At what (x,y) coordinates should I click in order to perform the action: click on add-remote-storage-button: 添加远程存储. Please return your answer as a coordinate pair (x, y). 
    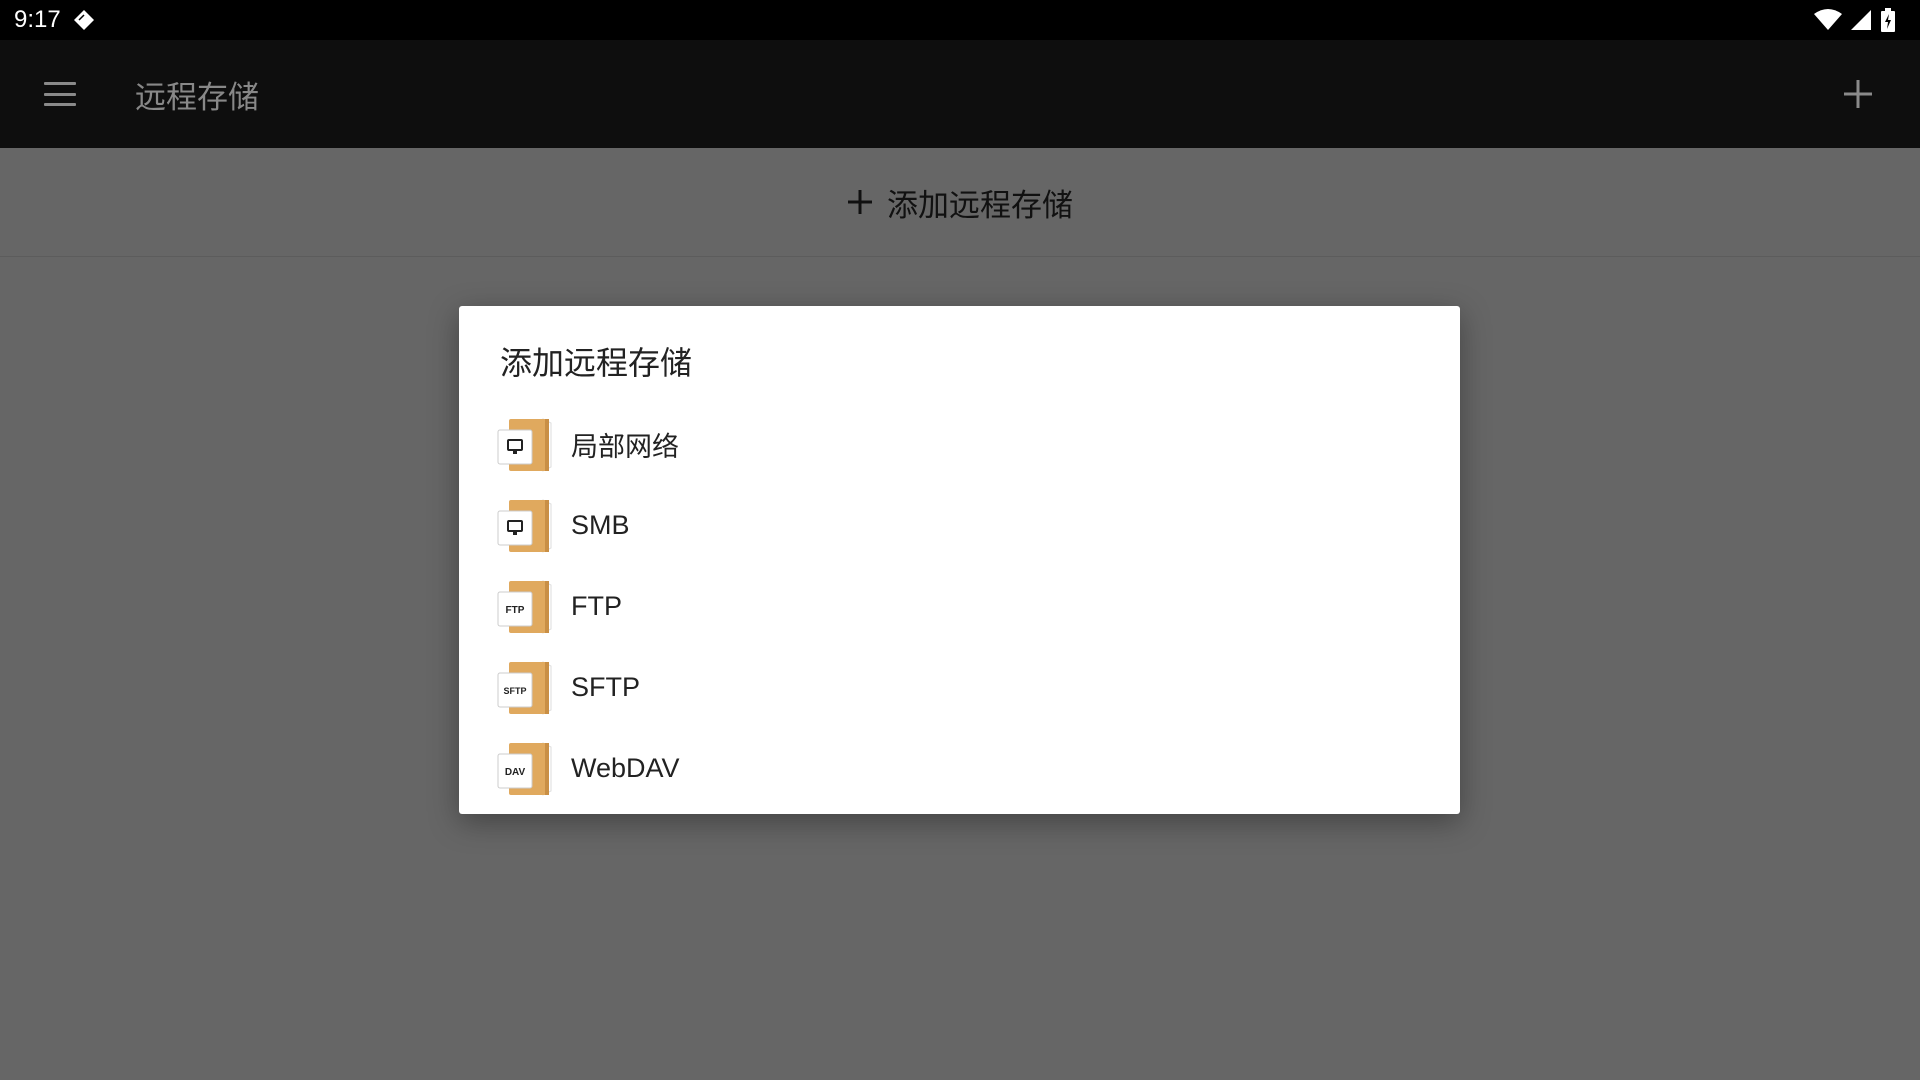
    Looking at the image, I should click on (960, 202).